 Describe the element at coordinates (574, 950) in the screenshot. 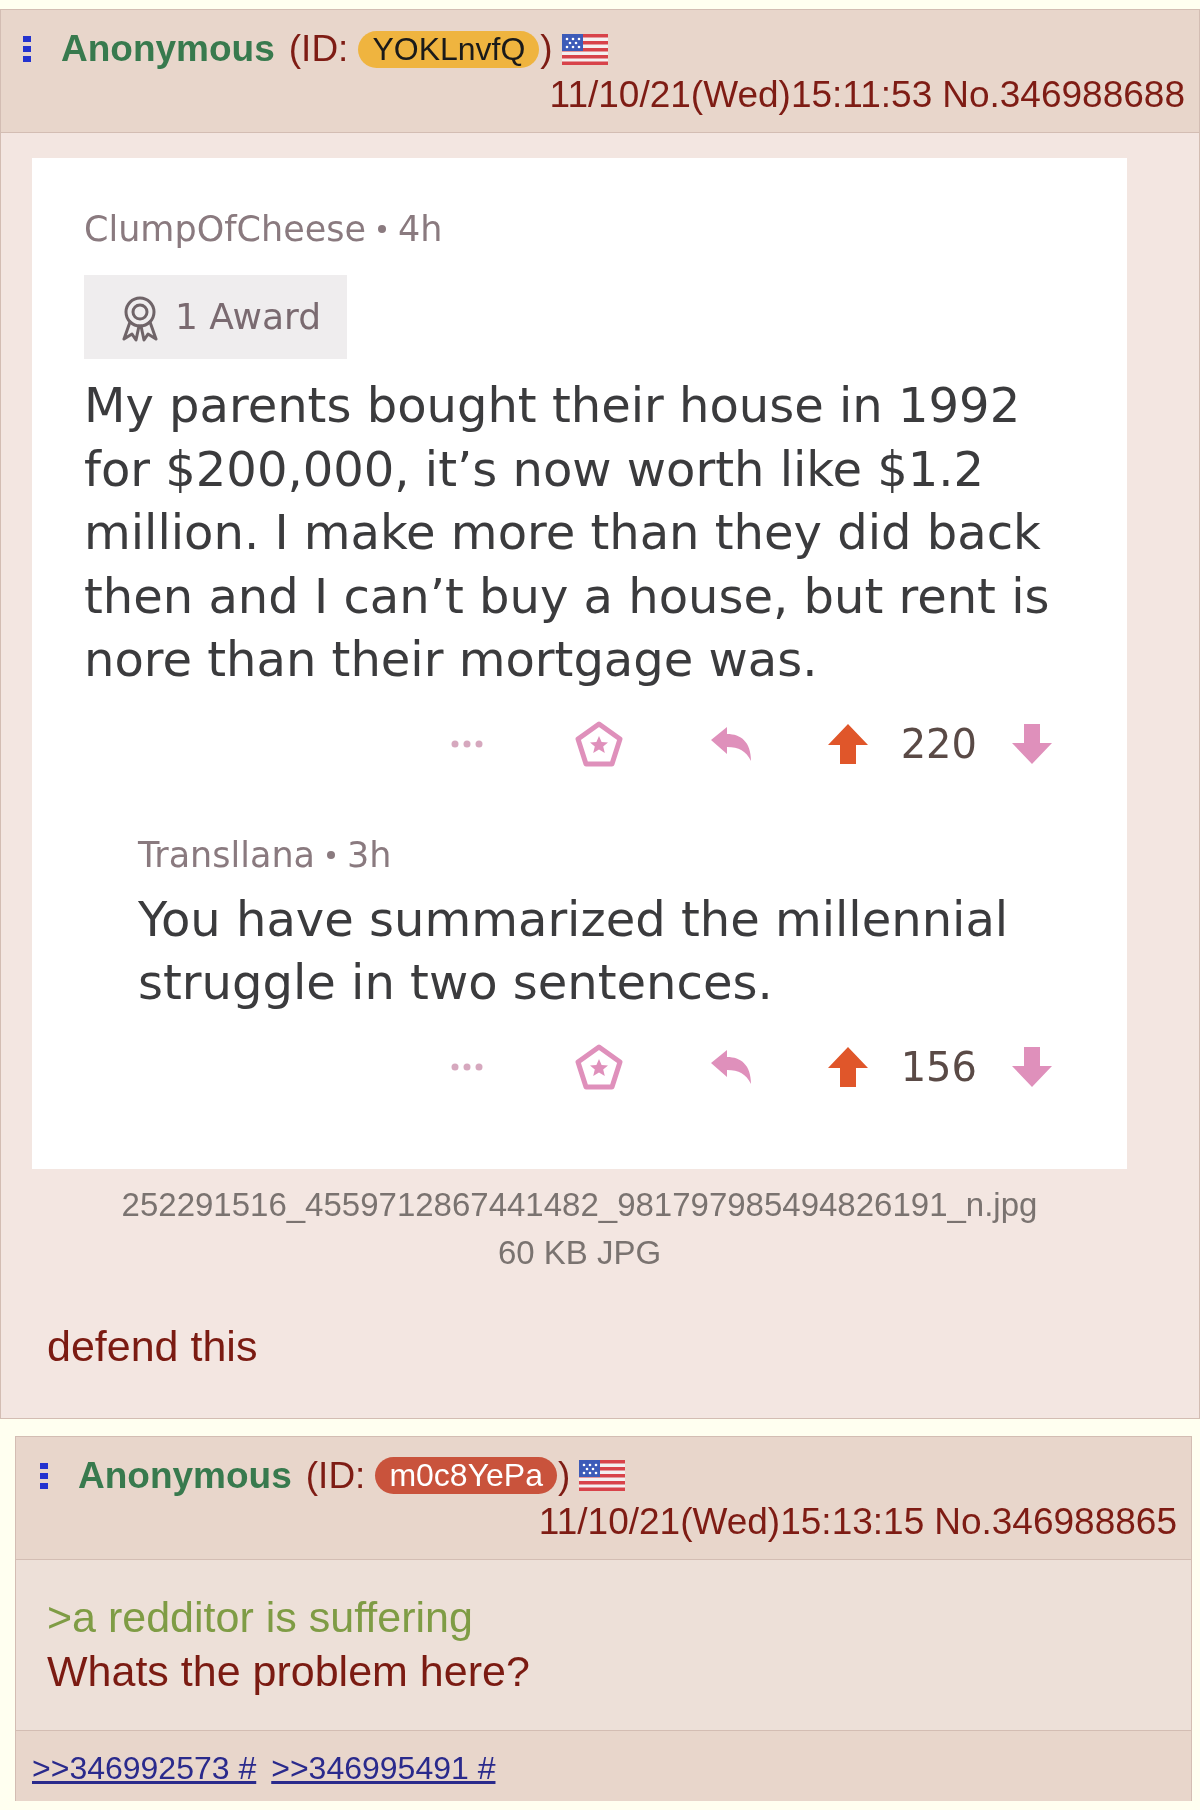

I see `comment-text: You have summarized the millennial struggle in two sentences.` at that location.